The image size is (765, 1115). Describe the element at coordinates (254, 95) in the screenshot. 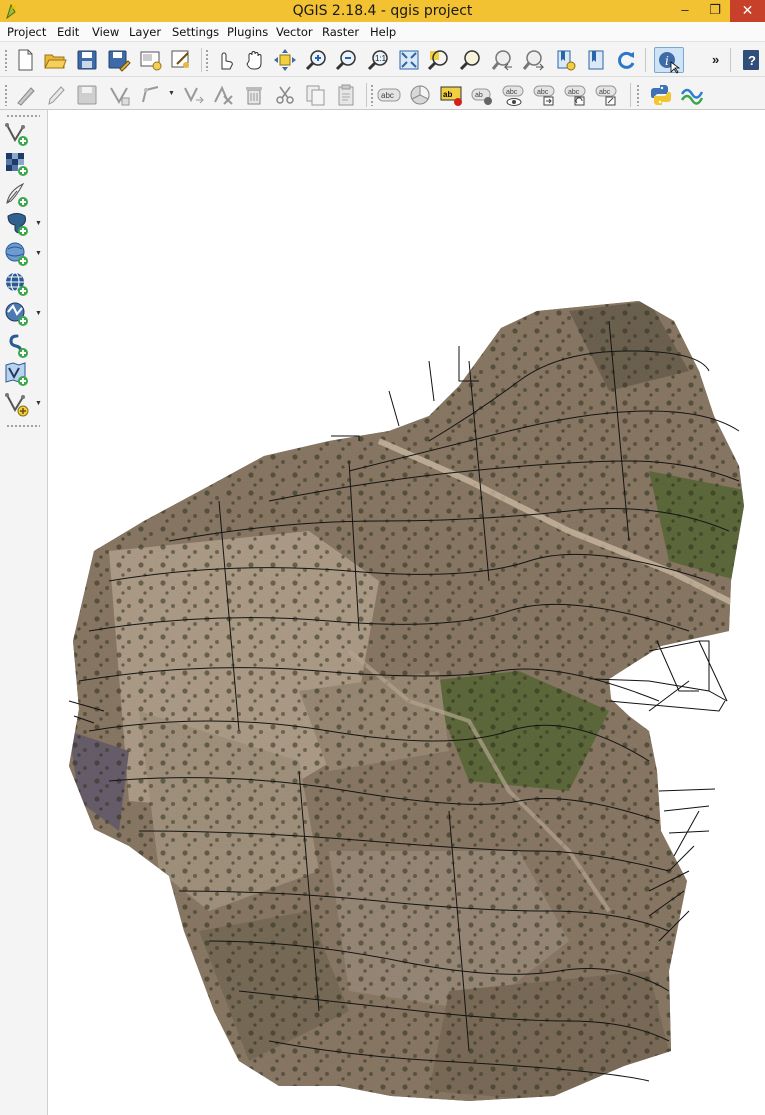

I see `delete-selected-icon` at that location.